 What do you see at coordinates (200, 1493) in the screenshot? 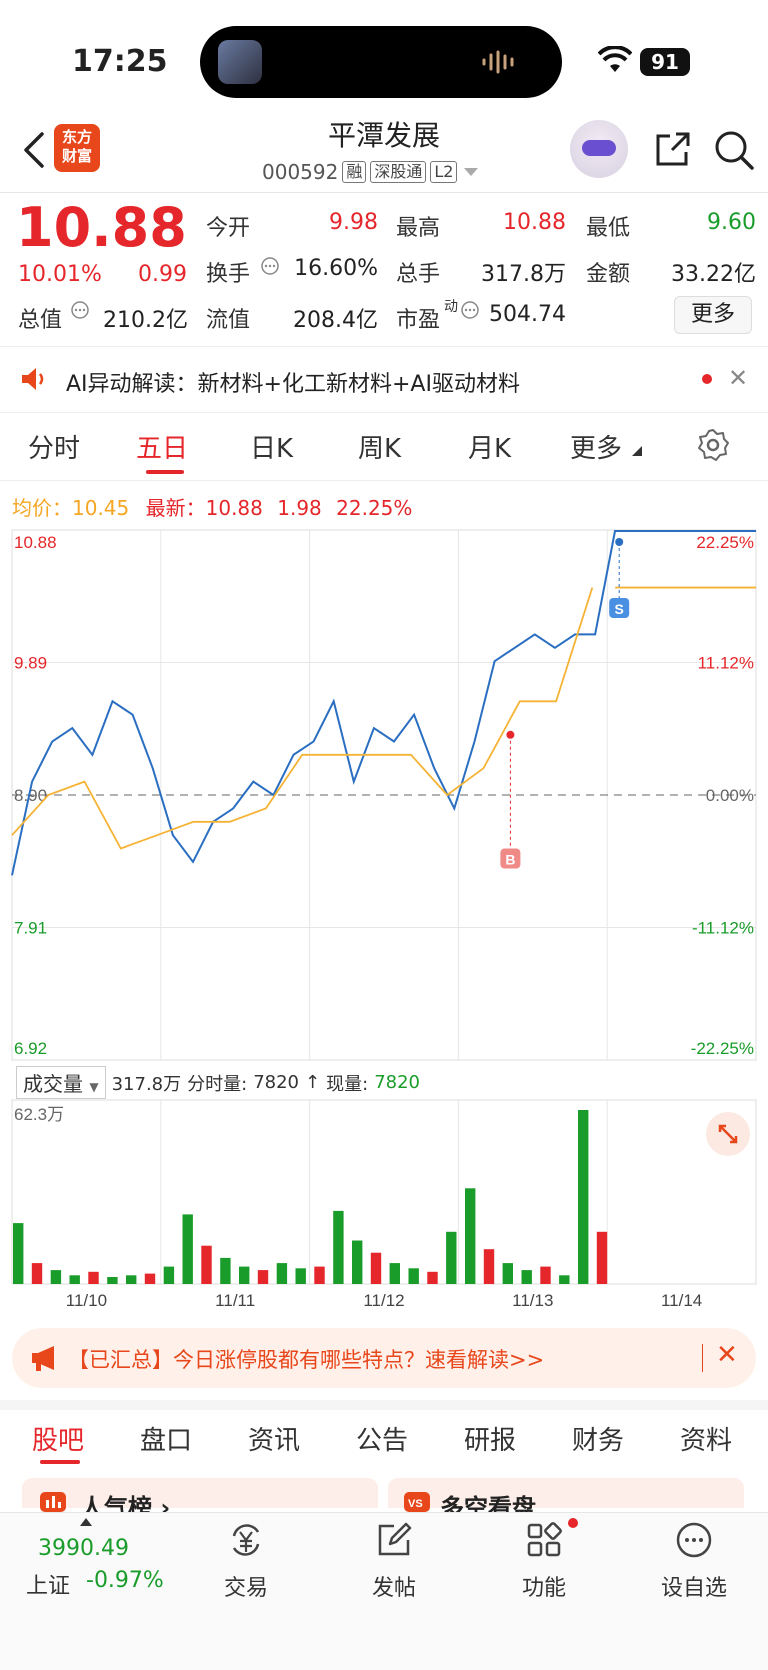
I see `popularity-card` at bounding box center [200, 1493].